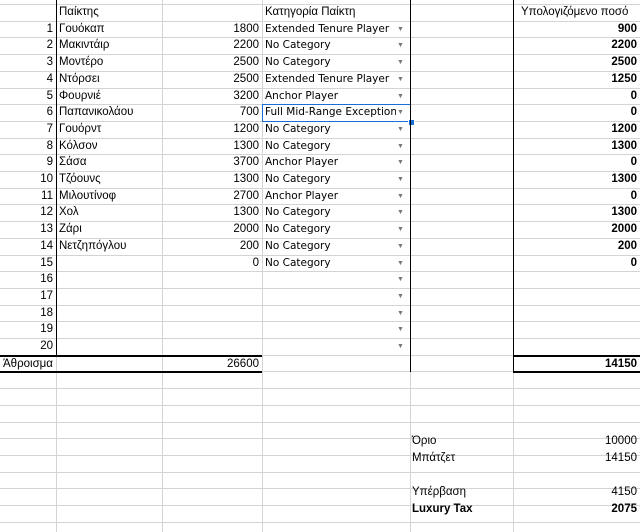 The height and width of the screenshot is (532, 640). Describe the element at coordinates (243, 364) in the screenshot. I see `total-salary: 26600` at that location.